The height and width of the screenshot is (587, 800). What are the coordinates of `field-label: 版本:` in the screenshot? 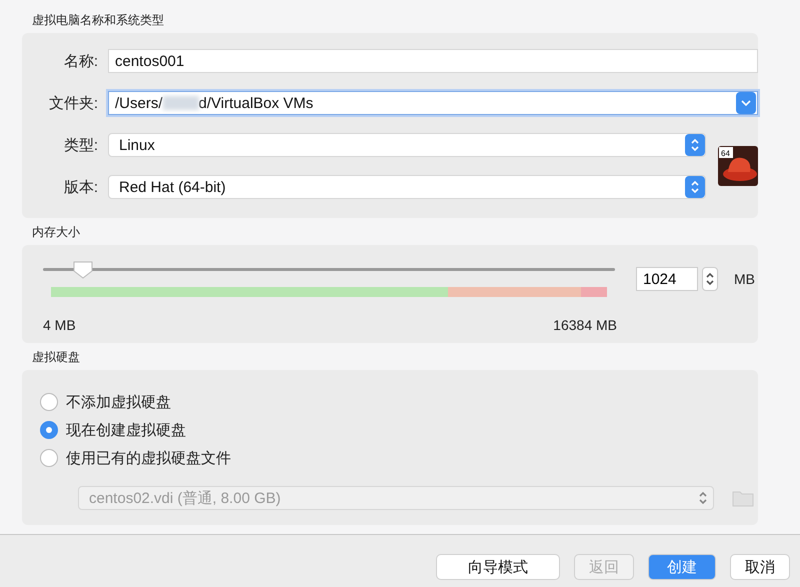 It's located at (80, 187).